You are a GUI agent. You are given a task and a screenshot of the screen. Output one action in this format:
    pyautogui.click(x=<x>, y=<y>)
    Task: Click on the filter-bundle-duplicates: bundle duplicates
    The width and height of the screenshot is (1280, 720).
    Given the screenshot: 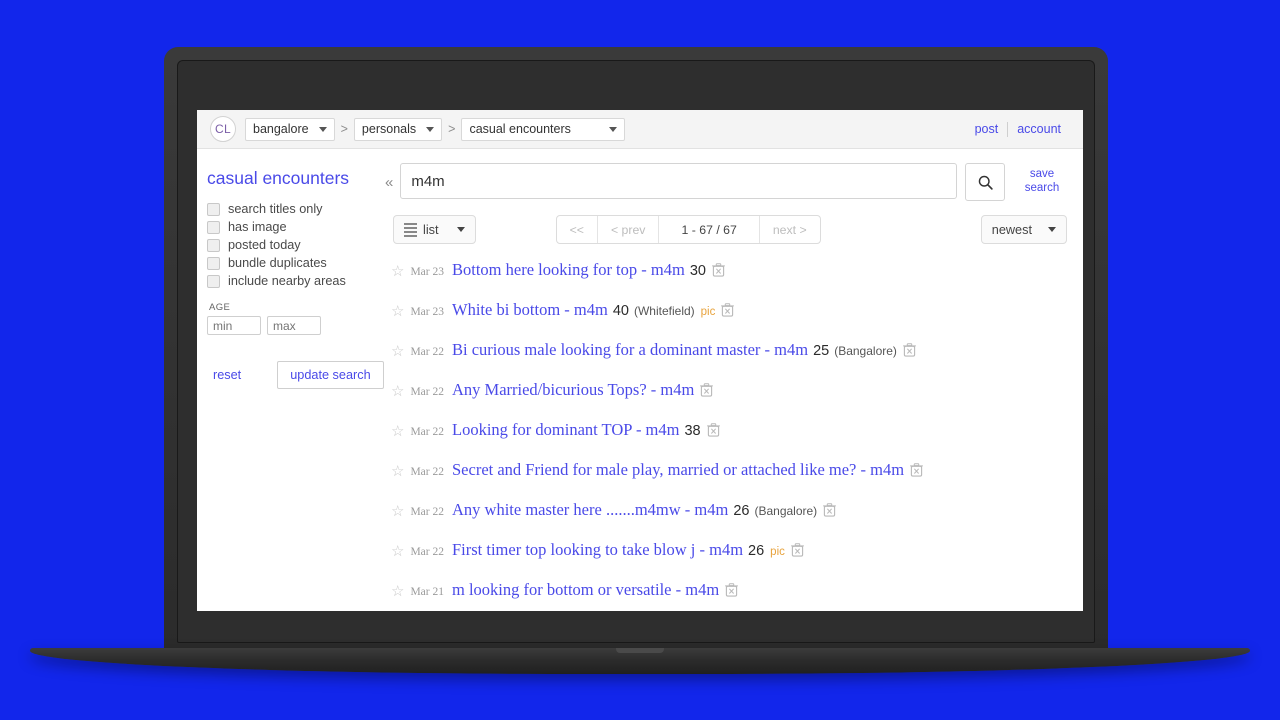 What is the action you would take?
    pyautogui.click(x=296, y=263)
    